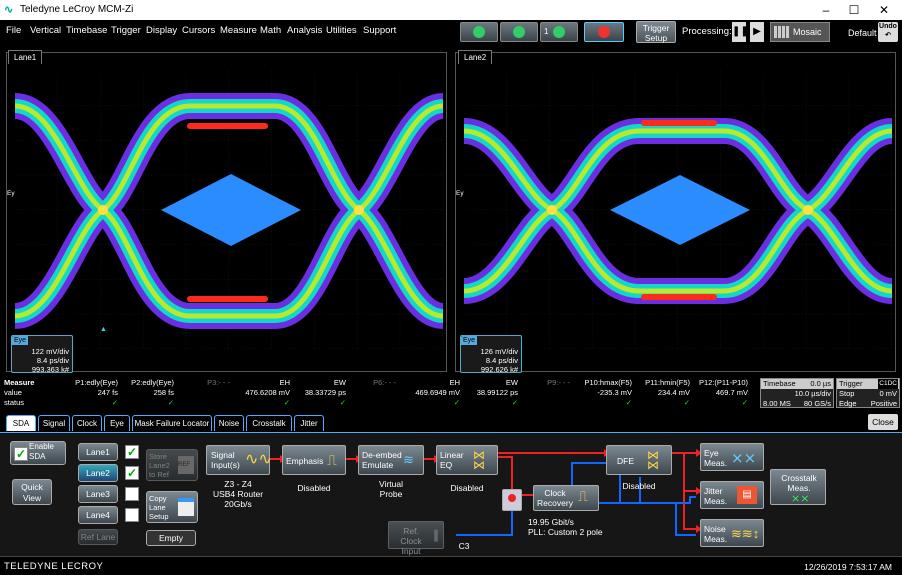 Image resolution: width=902 pixels, height=575 pixels. I want to click on ref-icon: REF, so click(186, 465).